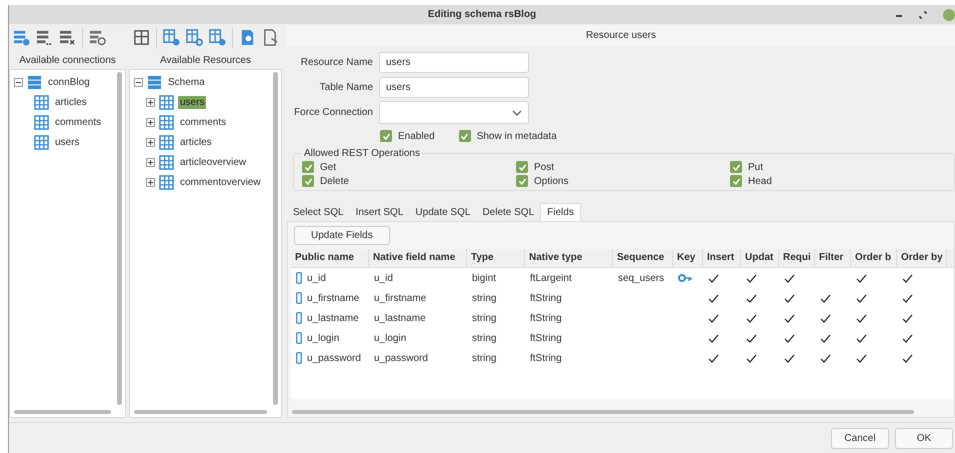  What do you see at coordinates (833, 258) in the screenshot?
I see `column-header: Filter` at bounding box center [833, 258].